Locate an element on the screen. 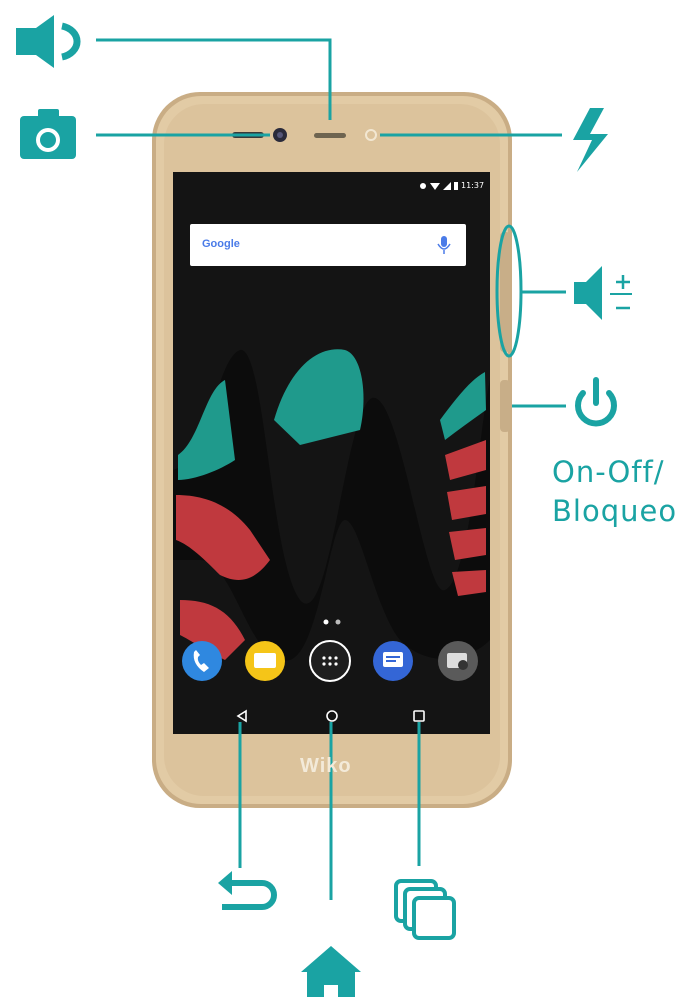 The width and height of the screenshot is (697, 1001). phone-app-icon is located at coordinates (202, 661).